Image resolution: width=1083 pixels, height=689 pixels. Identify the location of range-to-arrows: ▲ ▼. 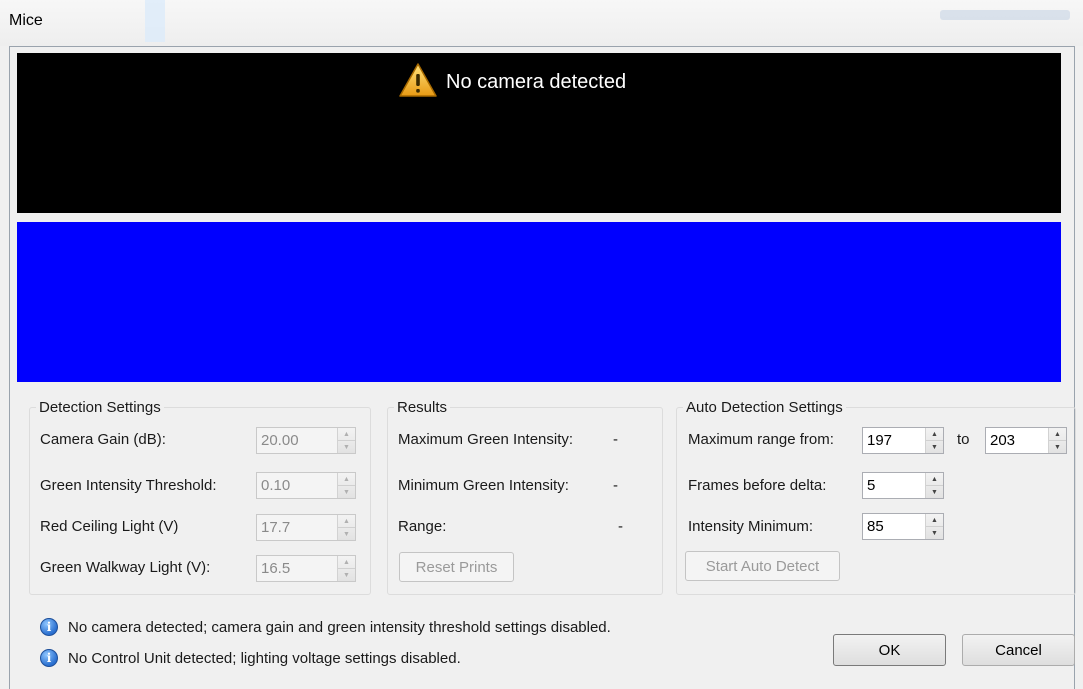
(1057, 440).